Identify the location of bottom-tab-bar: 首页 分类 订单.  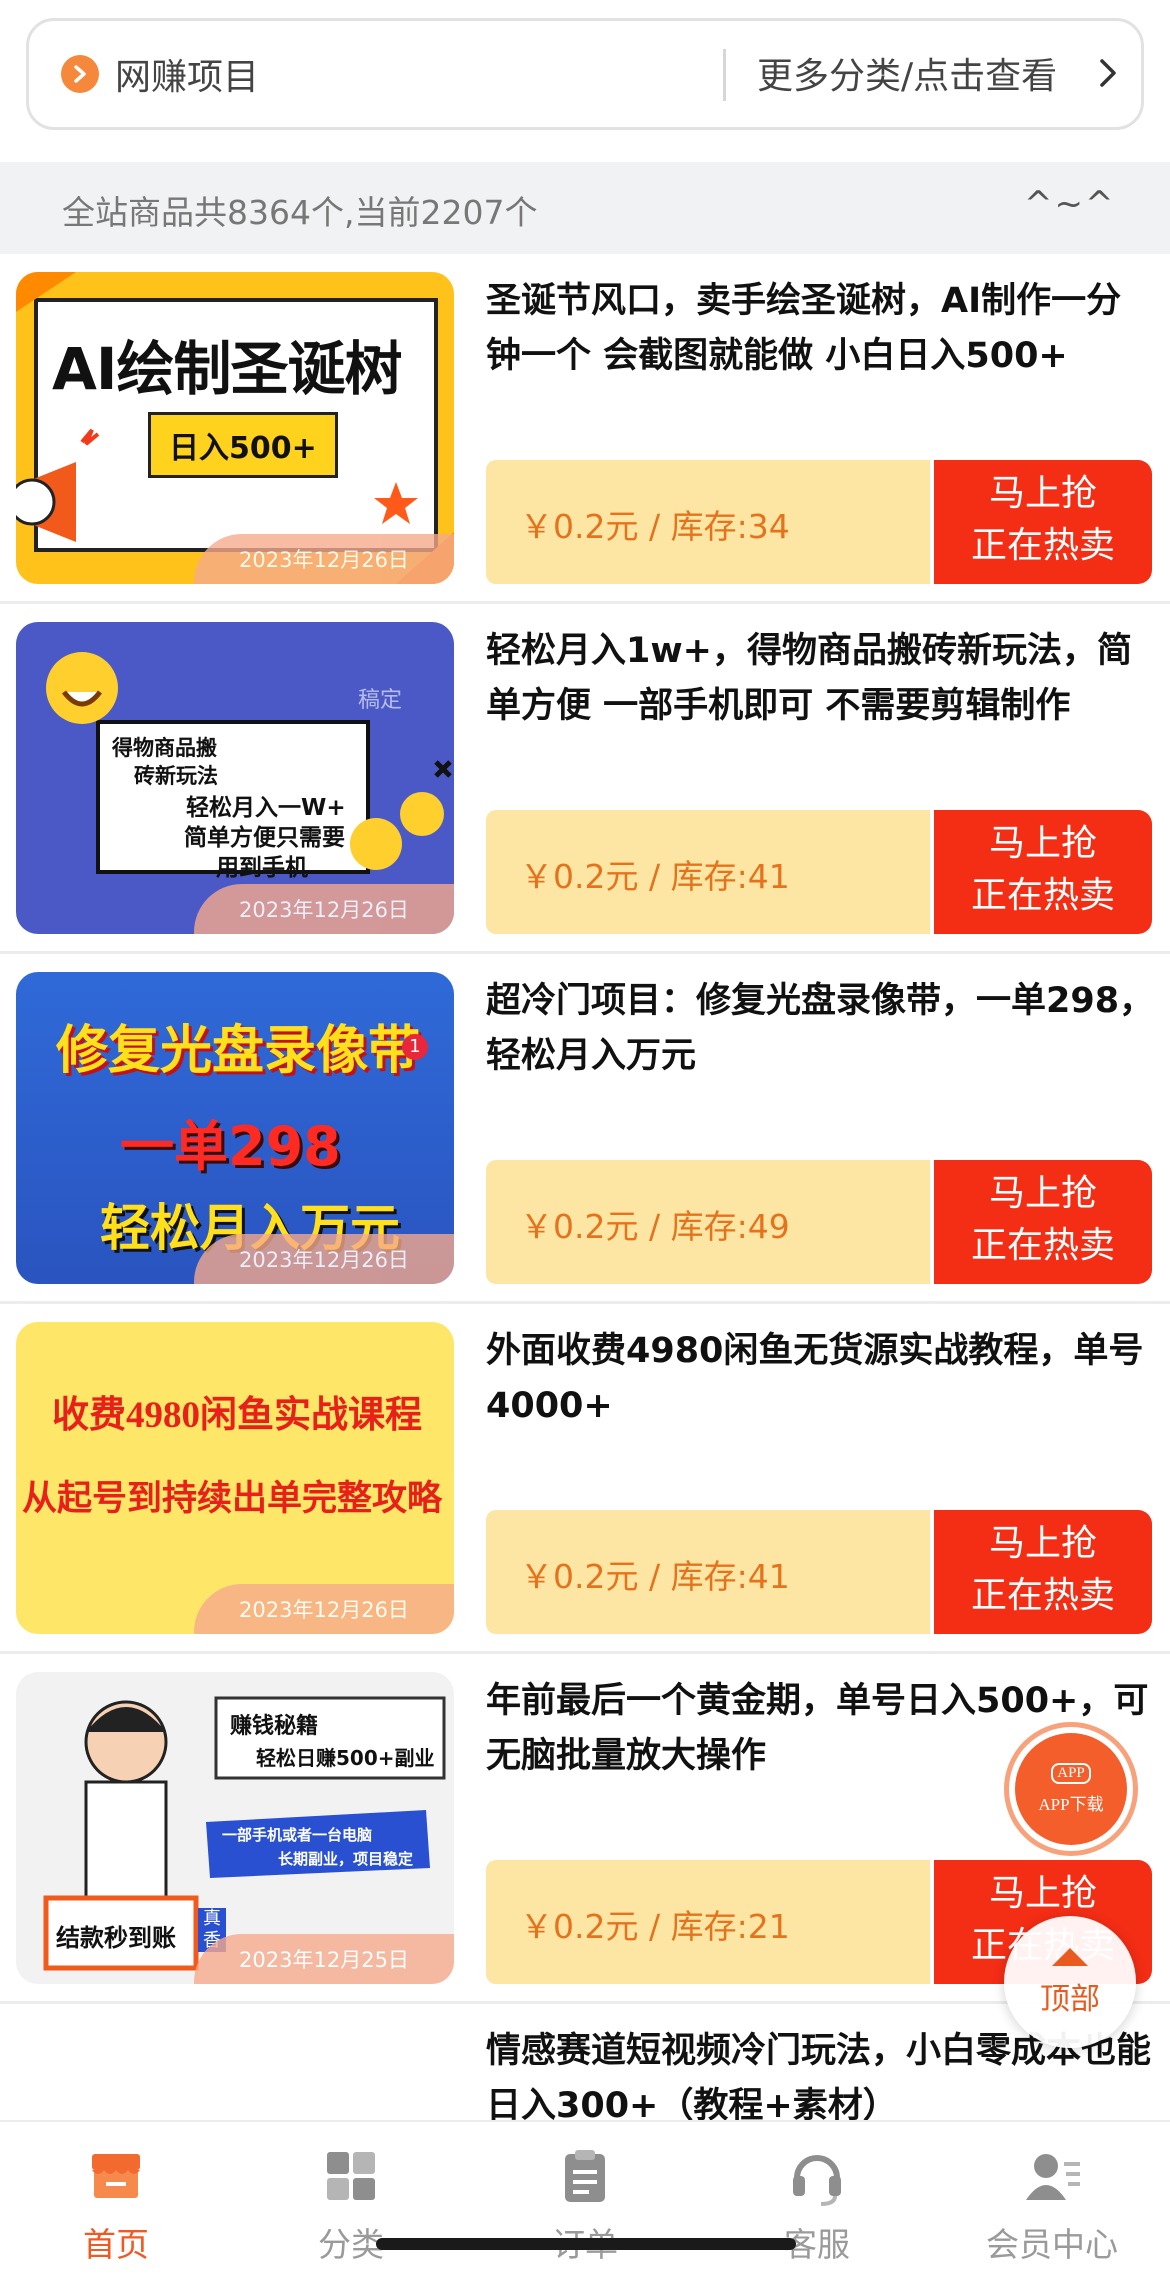
(585, 2198).